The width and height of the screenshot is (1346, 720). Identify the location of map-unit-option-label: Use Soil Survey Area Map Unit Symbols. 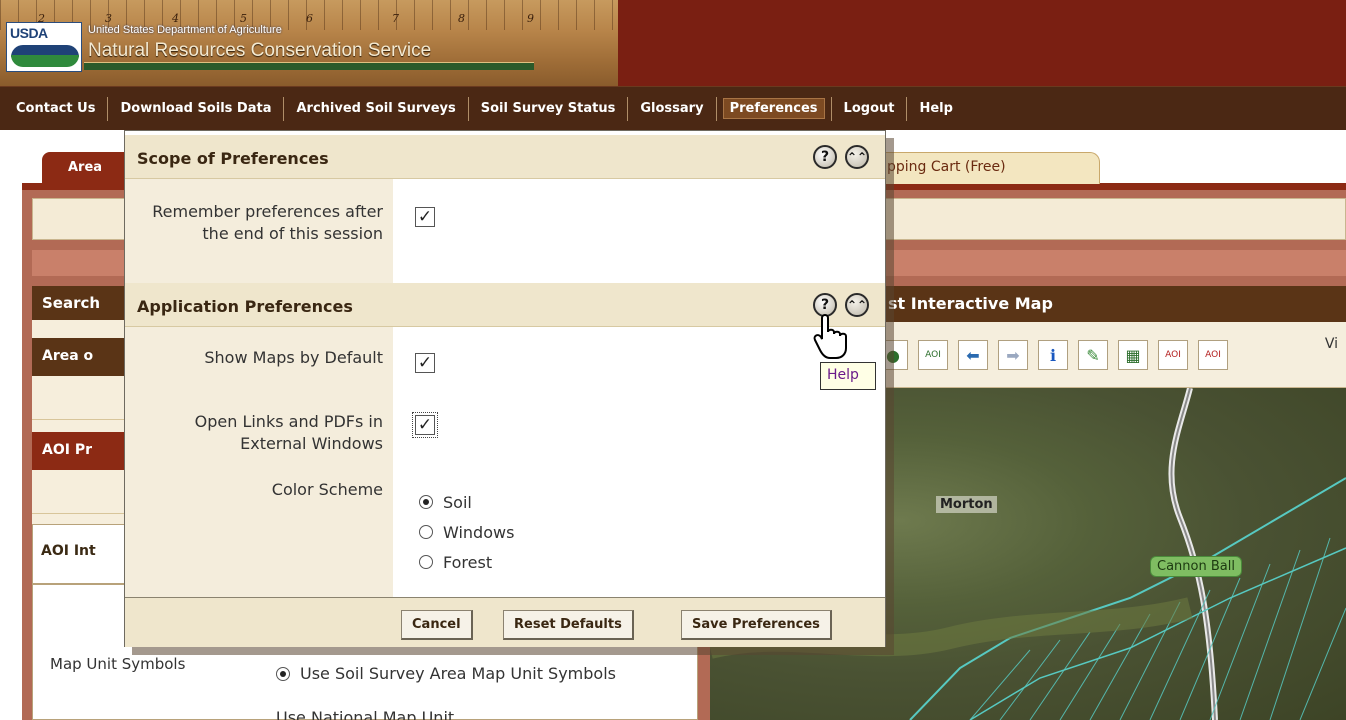
(458, 673).